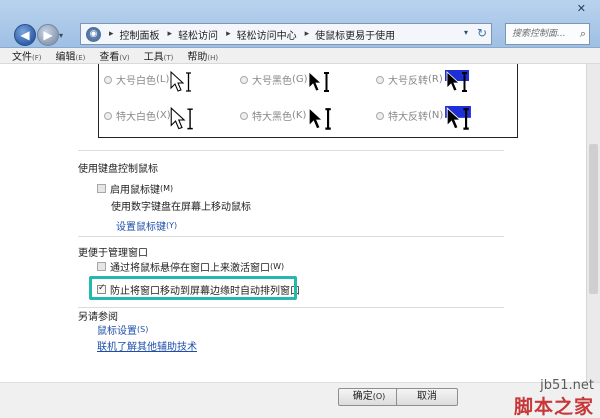 This screenshot has width=600, height=418. Describe the element at coordinates (114, 55) in the screenshot. I see `menu-view: 查看(V)` at that location.